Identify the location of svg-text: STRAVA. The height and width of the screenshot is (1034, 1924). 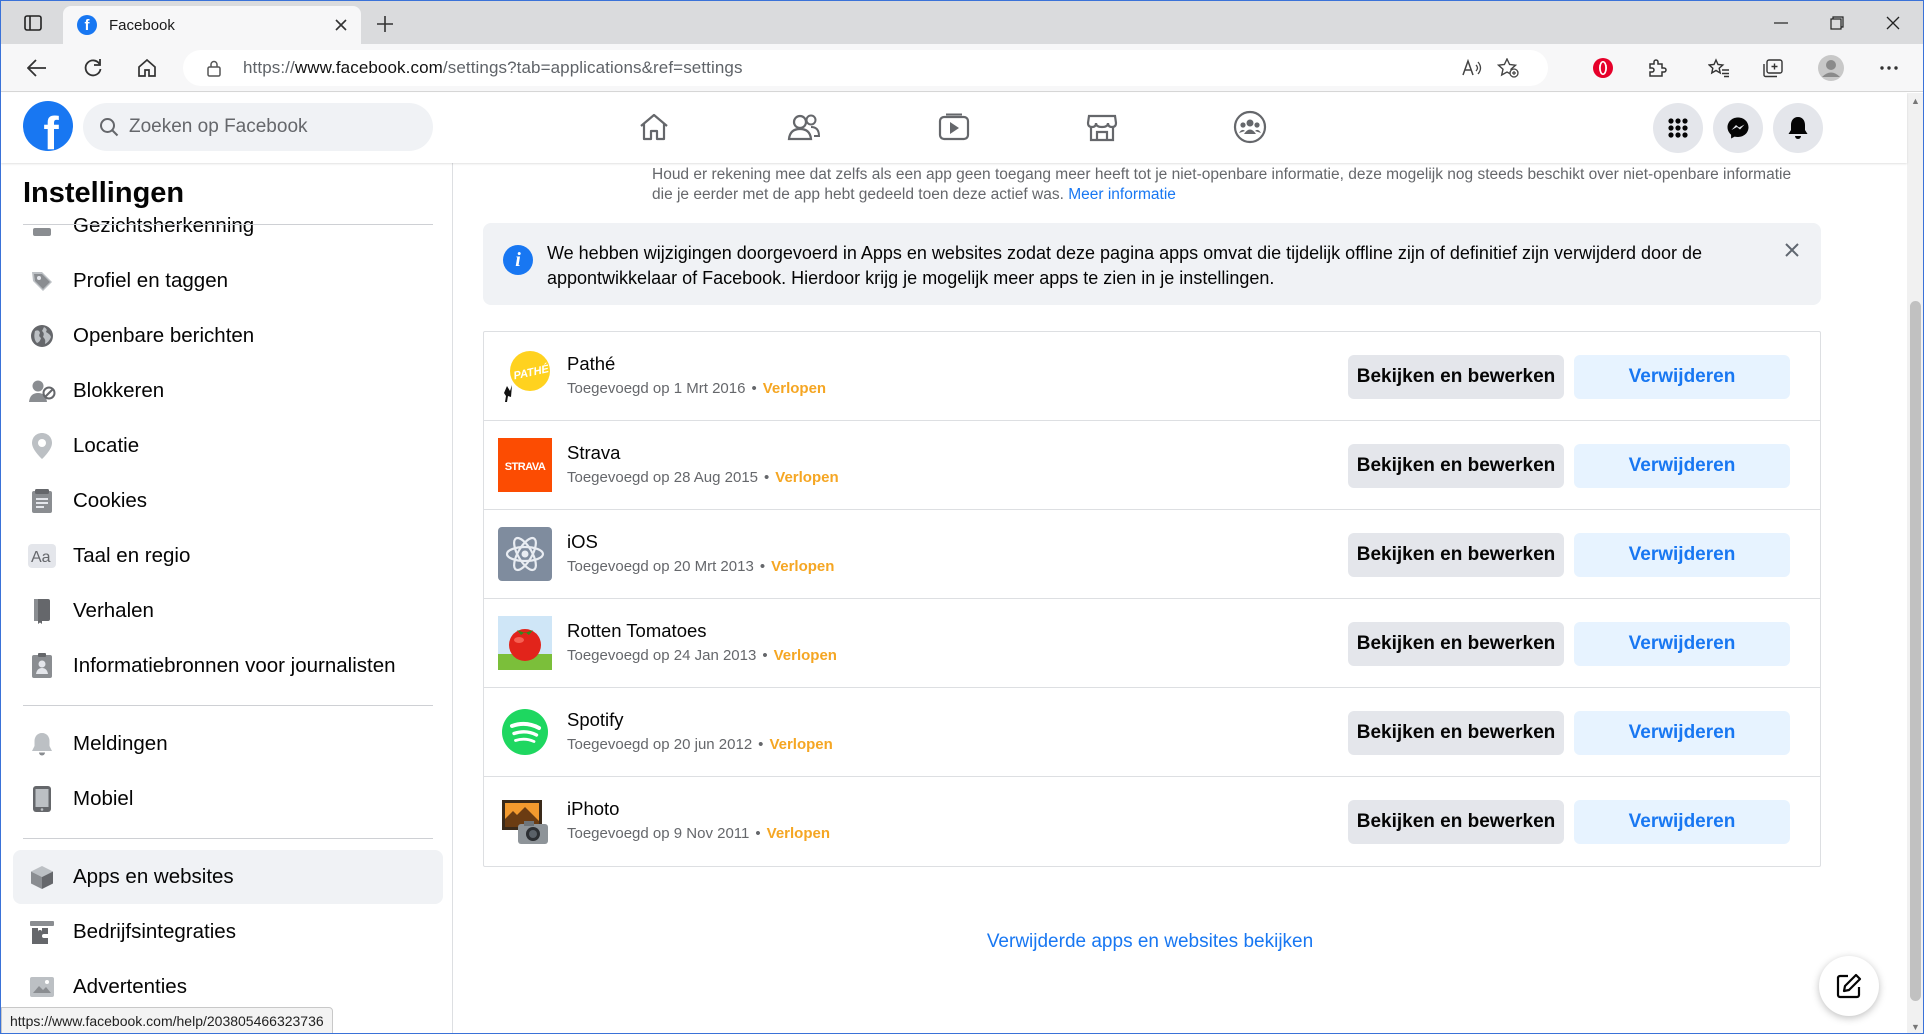
(525, 467).